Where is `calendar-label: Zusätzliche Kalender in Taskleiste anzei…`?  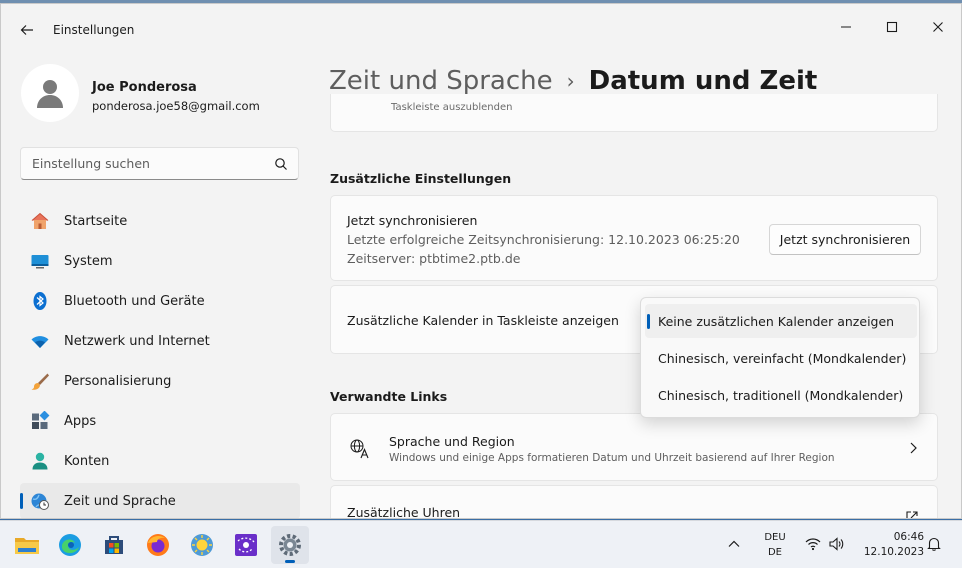
calendar-label: Zusätzliche Kalender in Taskleiste anzei… is located at coordinates (483, 320).